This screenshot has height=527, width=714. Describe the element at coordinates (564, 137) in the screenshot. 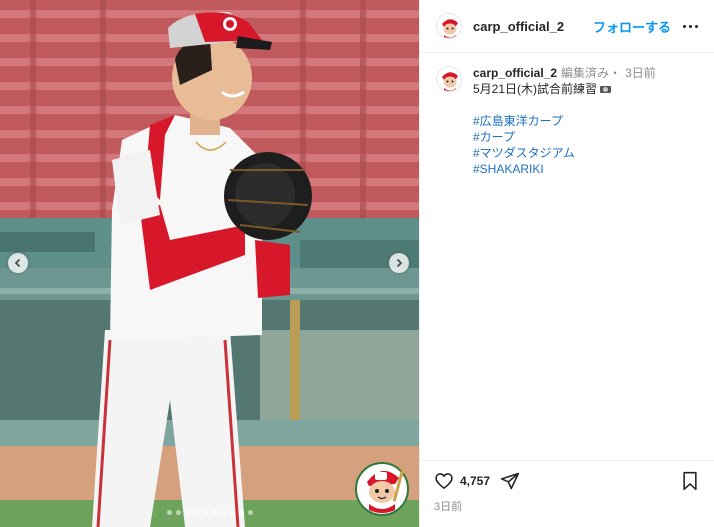

I see `hashtag-link: #カープ` at that location.